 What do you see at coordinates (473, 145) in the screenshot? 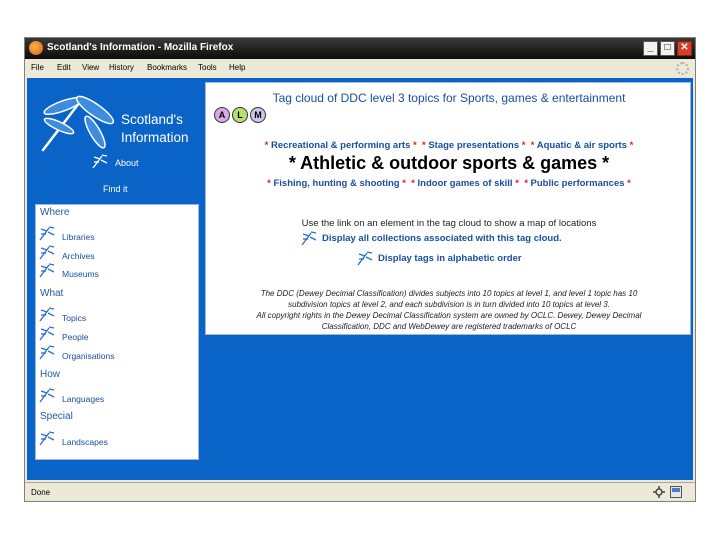
I see `tag-stage-presentations: Stage presentations` at bounding box center [473, 145].